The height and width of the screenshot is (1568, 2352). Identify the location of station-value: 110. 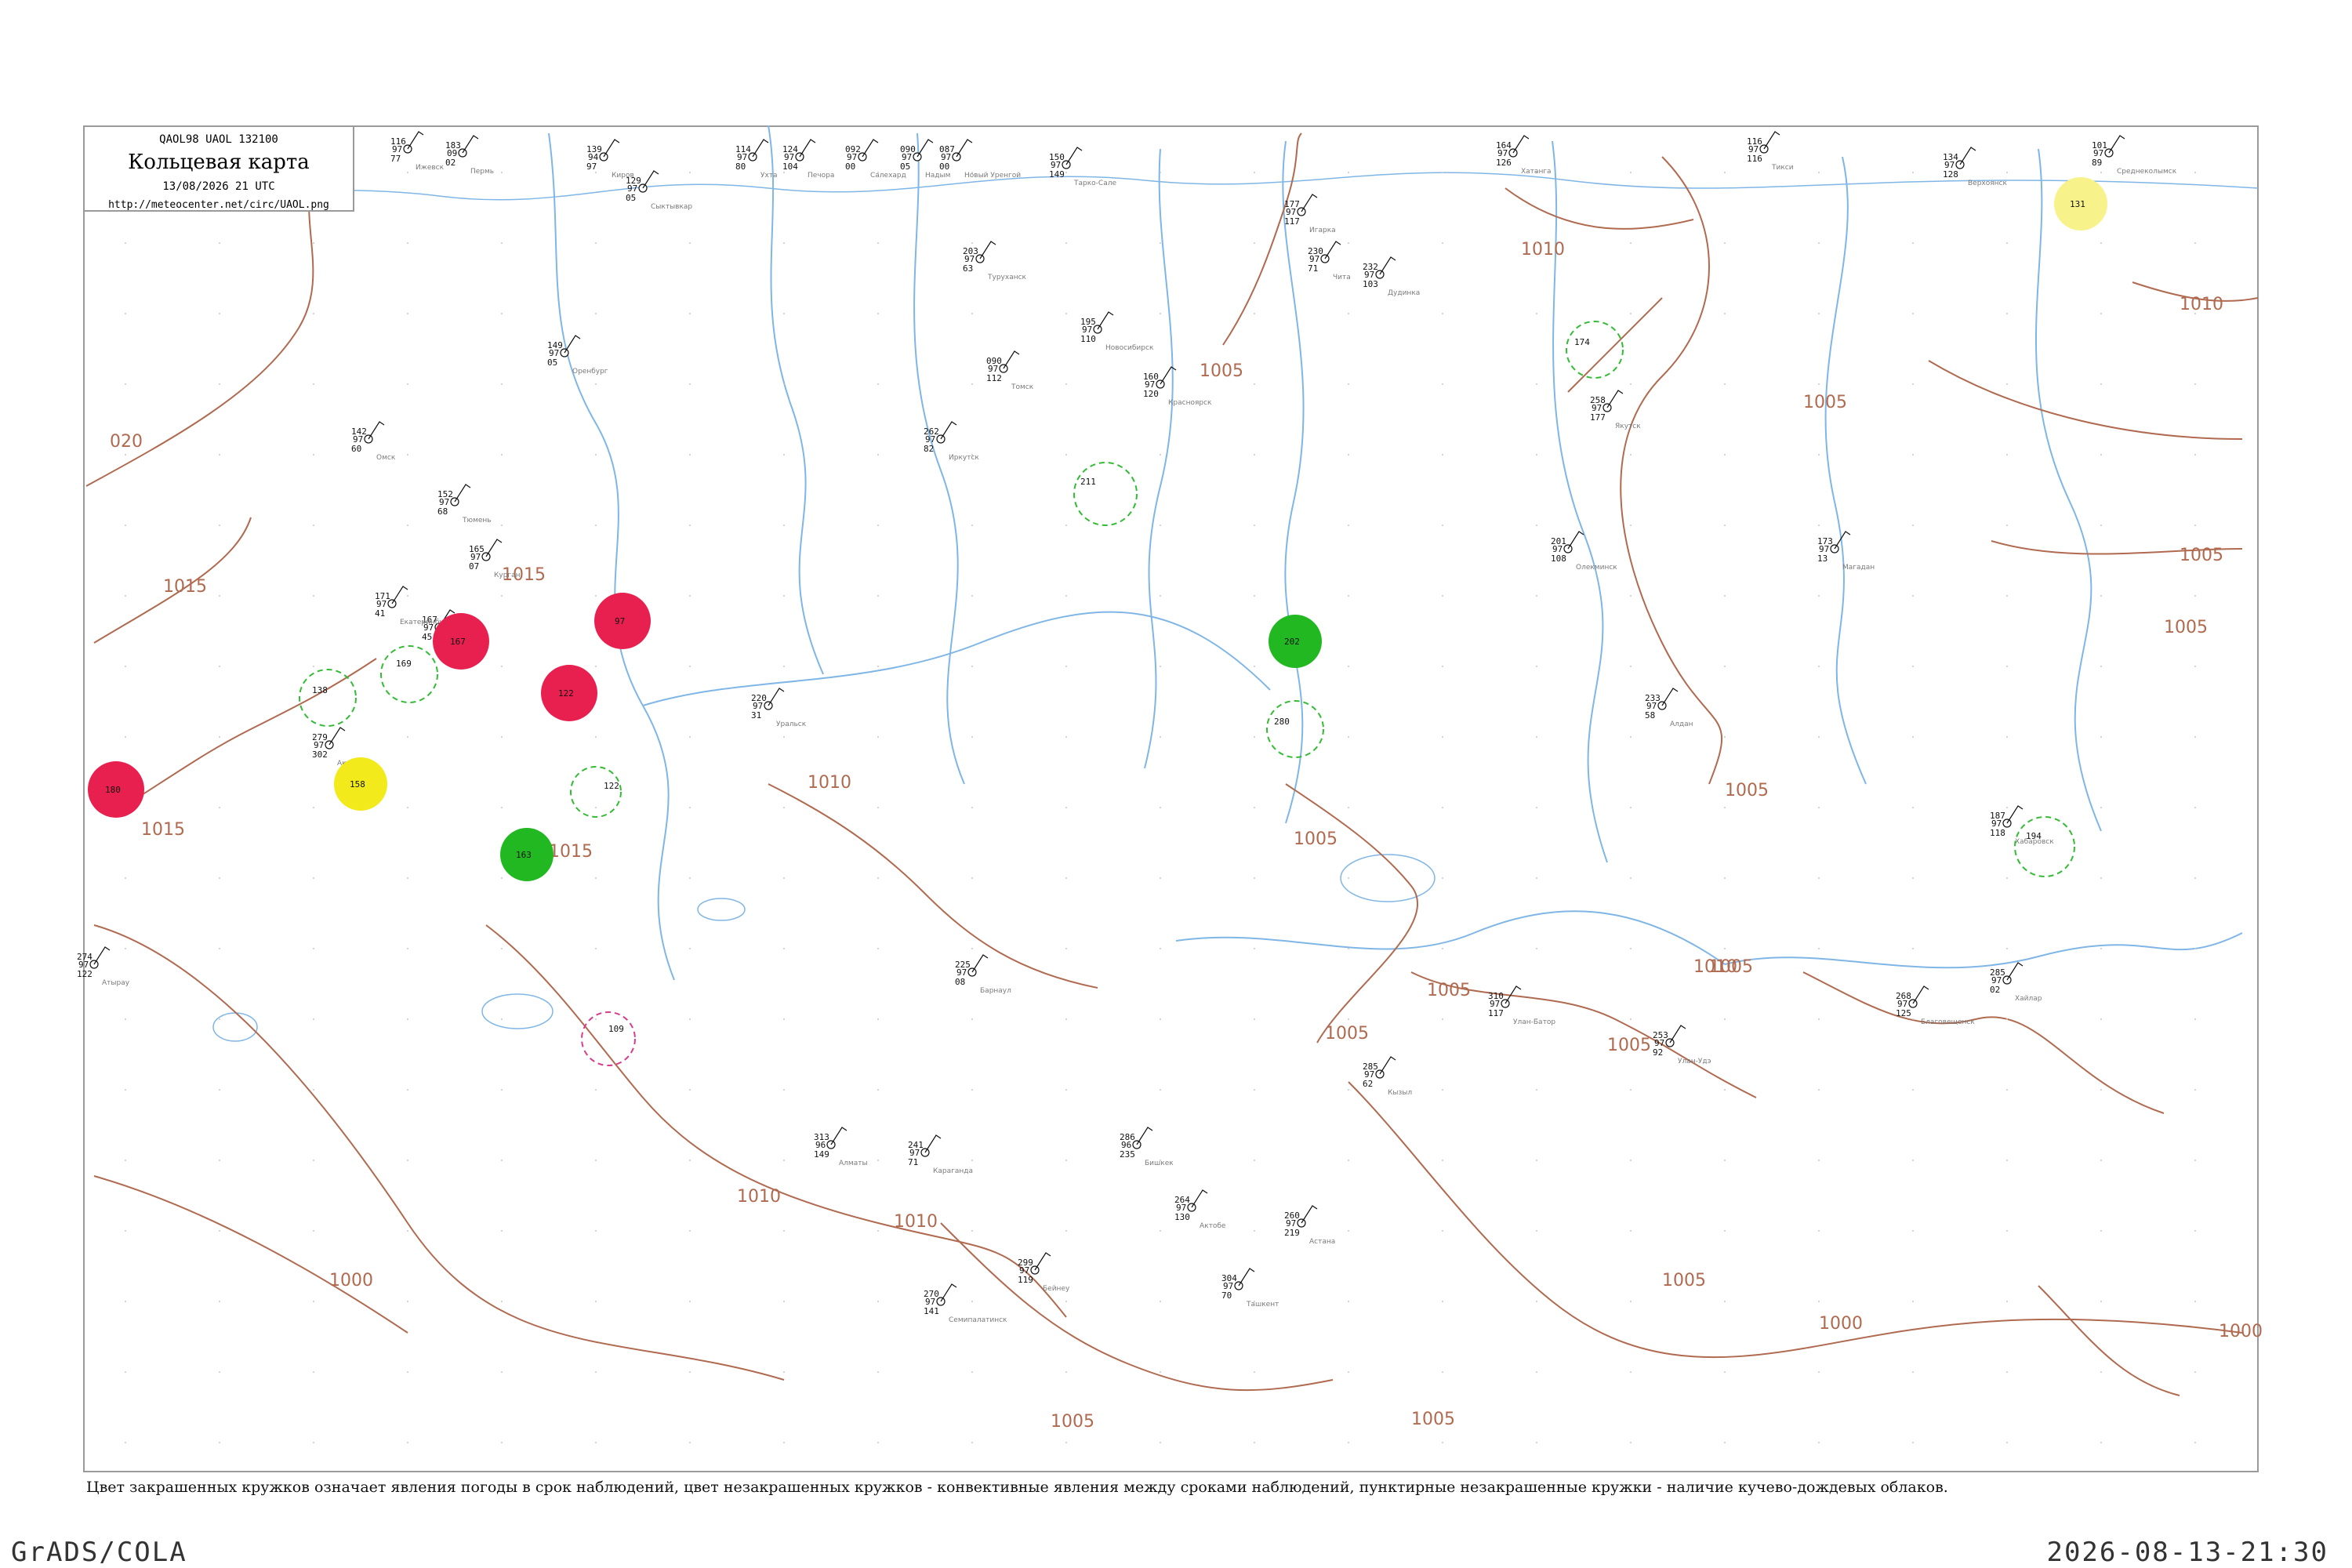
(1088, 339).